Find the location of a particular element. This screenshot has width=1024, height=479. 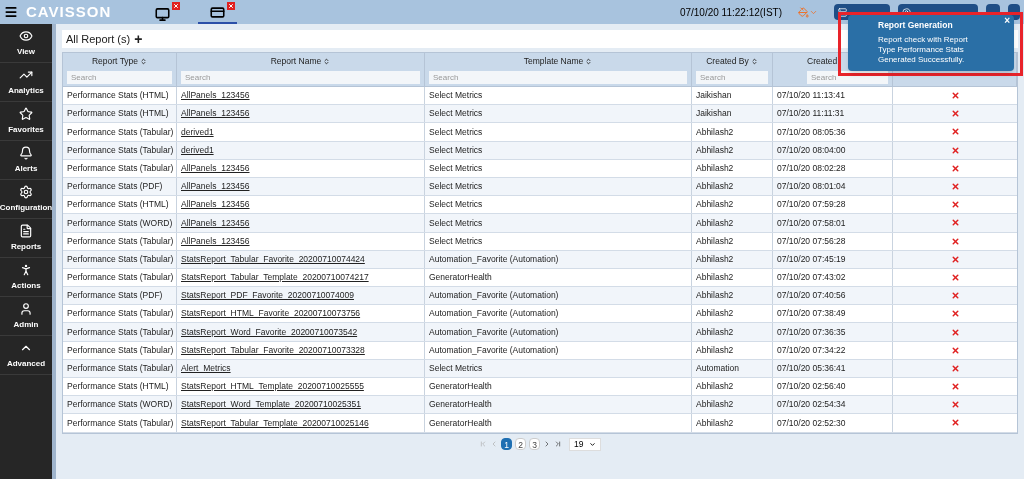

card-icon is located at coordinates (218, 12).